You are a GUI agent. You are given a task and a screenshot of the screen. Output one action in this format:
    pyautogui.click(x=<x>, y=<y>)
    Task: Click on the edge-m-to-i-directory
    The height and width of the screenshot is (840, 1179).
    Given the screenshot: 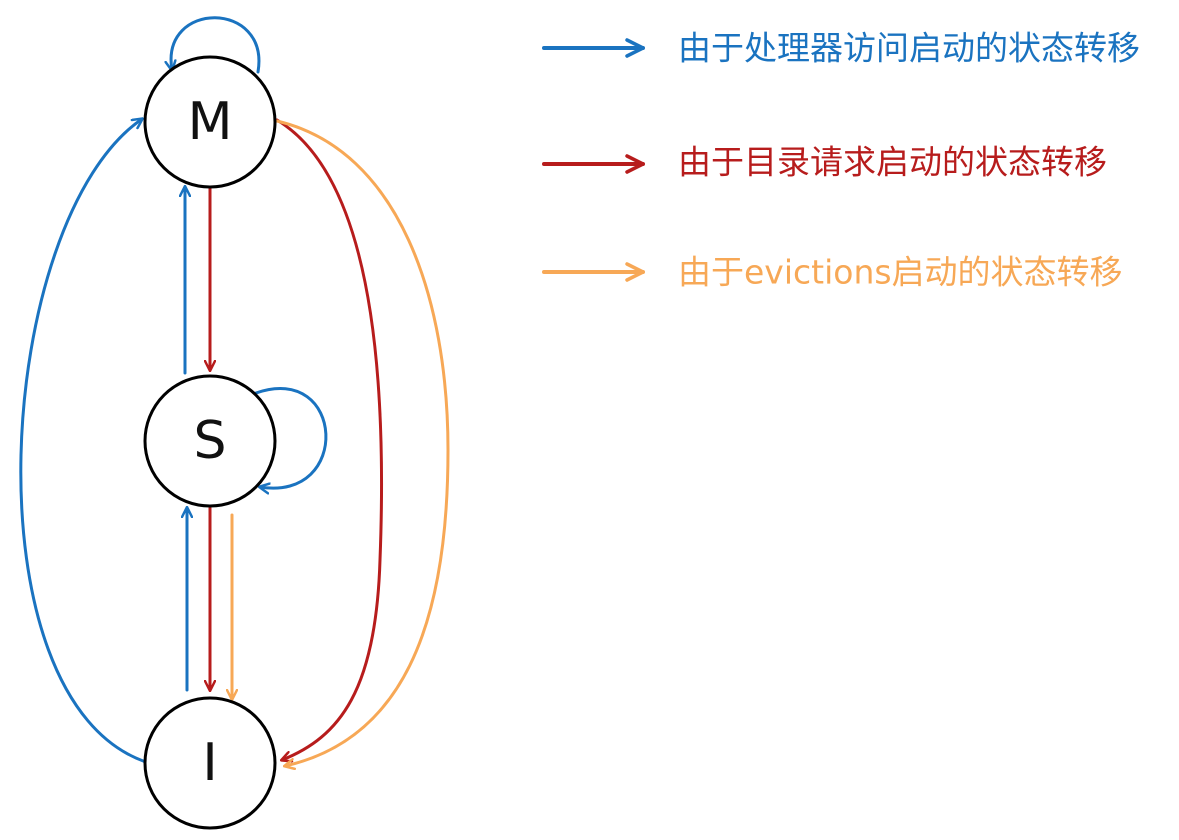 What is the action you would take?
    pyautogui.click(x=329, y=439)
    